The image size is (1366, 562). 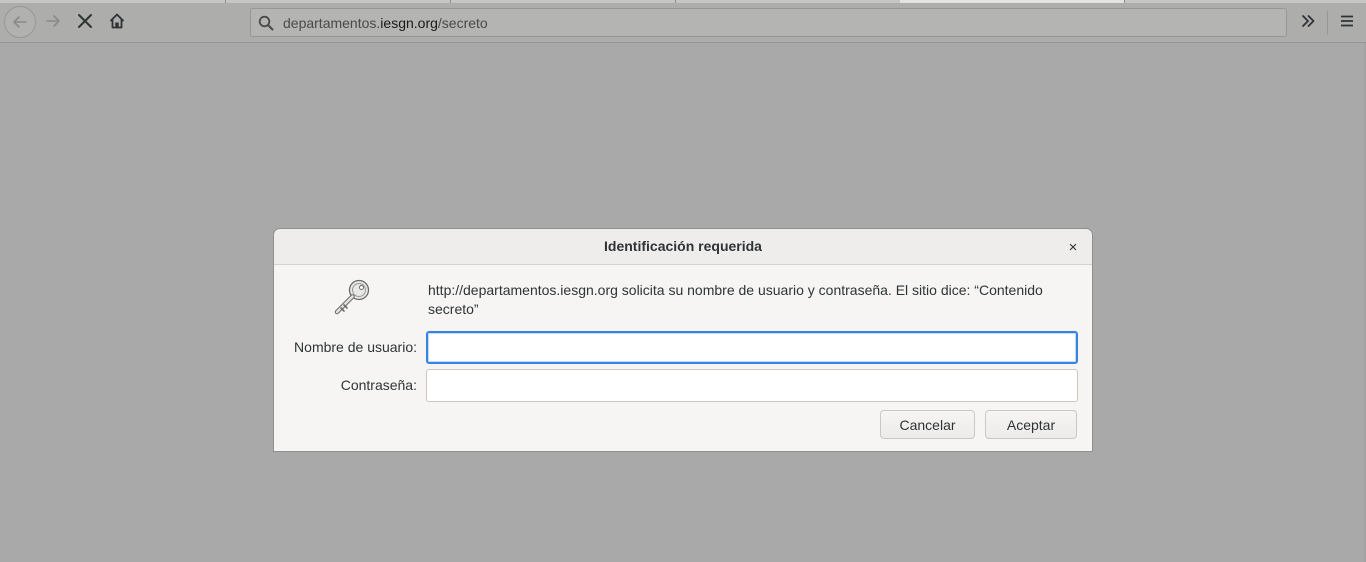 What do you see at coordinates (355, 347) in the screenshot?
I see `username-label: Nombre de usuario:` at bounding box center [355, 347].